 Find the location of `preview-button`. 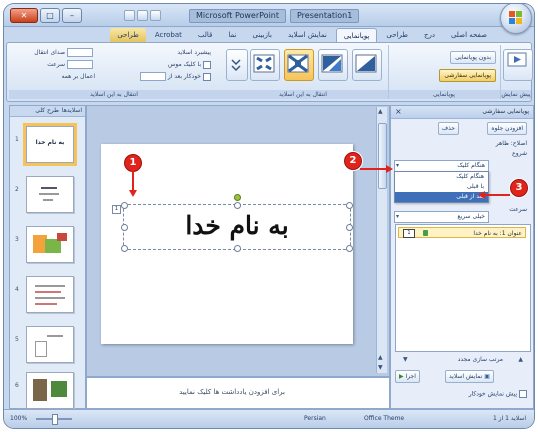

preview-button is located at coordinates (518, 65).